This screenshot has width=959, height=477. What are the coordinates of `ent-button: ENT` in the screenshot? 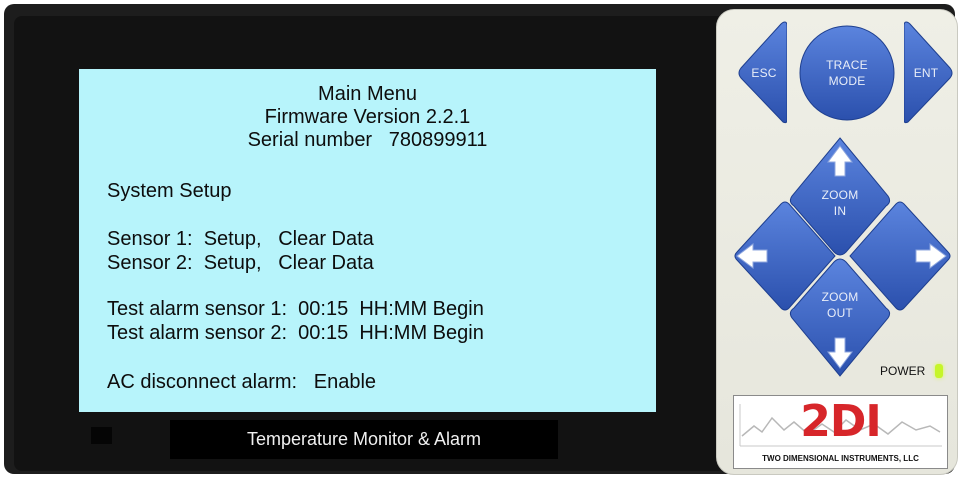 It's located at (930, 73).